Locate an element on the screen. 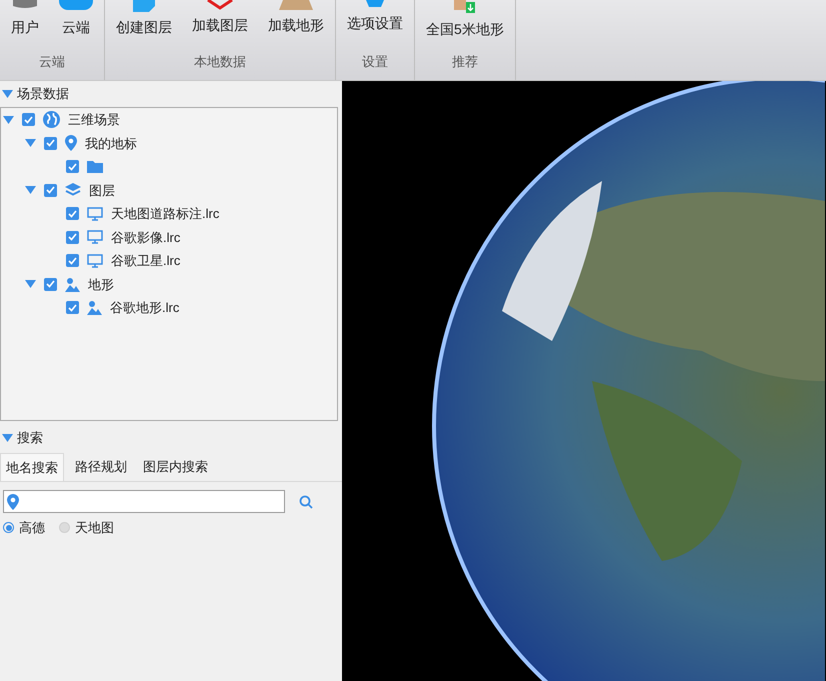 This screenshot has height=681, width=826. group-title: 云端 is located at coordinates (52, 62).